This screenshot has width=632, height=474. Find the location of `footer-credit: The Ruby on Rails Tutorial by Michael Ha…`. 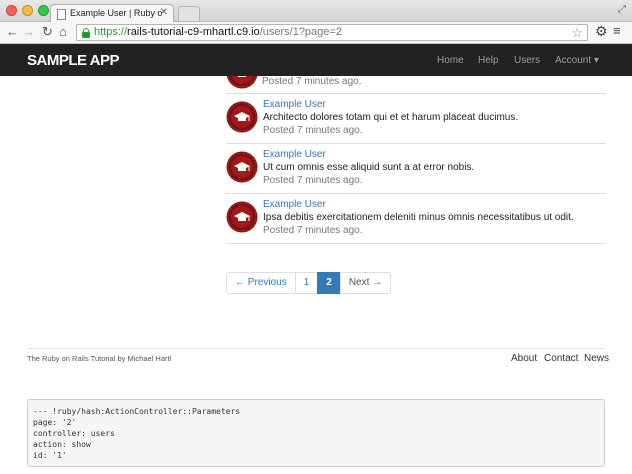

footer-credit: The Ruby on Rails Tutorial by Michael Ha… is located at coordinates (99, 358).